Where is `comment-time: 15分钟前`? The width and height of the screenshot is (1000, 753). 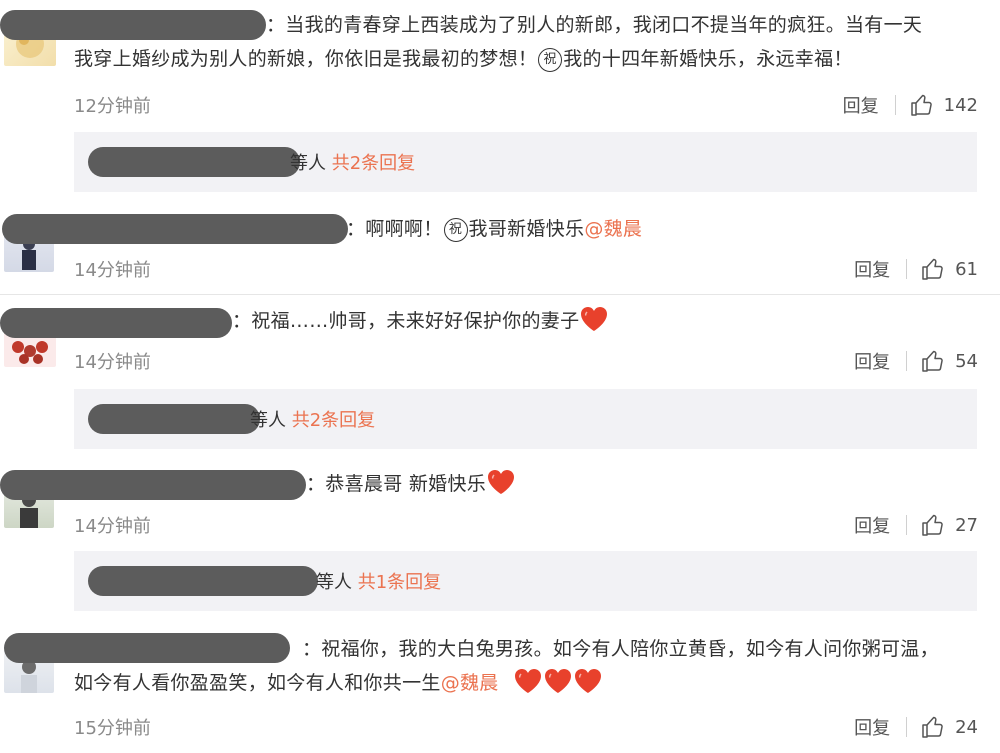
comment-time: 15分钟前 is located at coordinates (112, 728).